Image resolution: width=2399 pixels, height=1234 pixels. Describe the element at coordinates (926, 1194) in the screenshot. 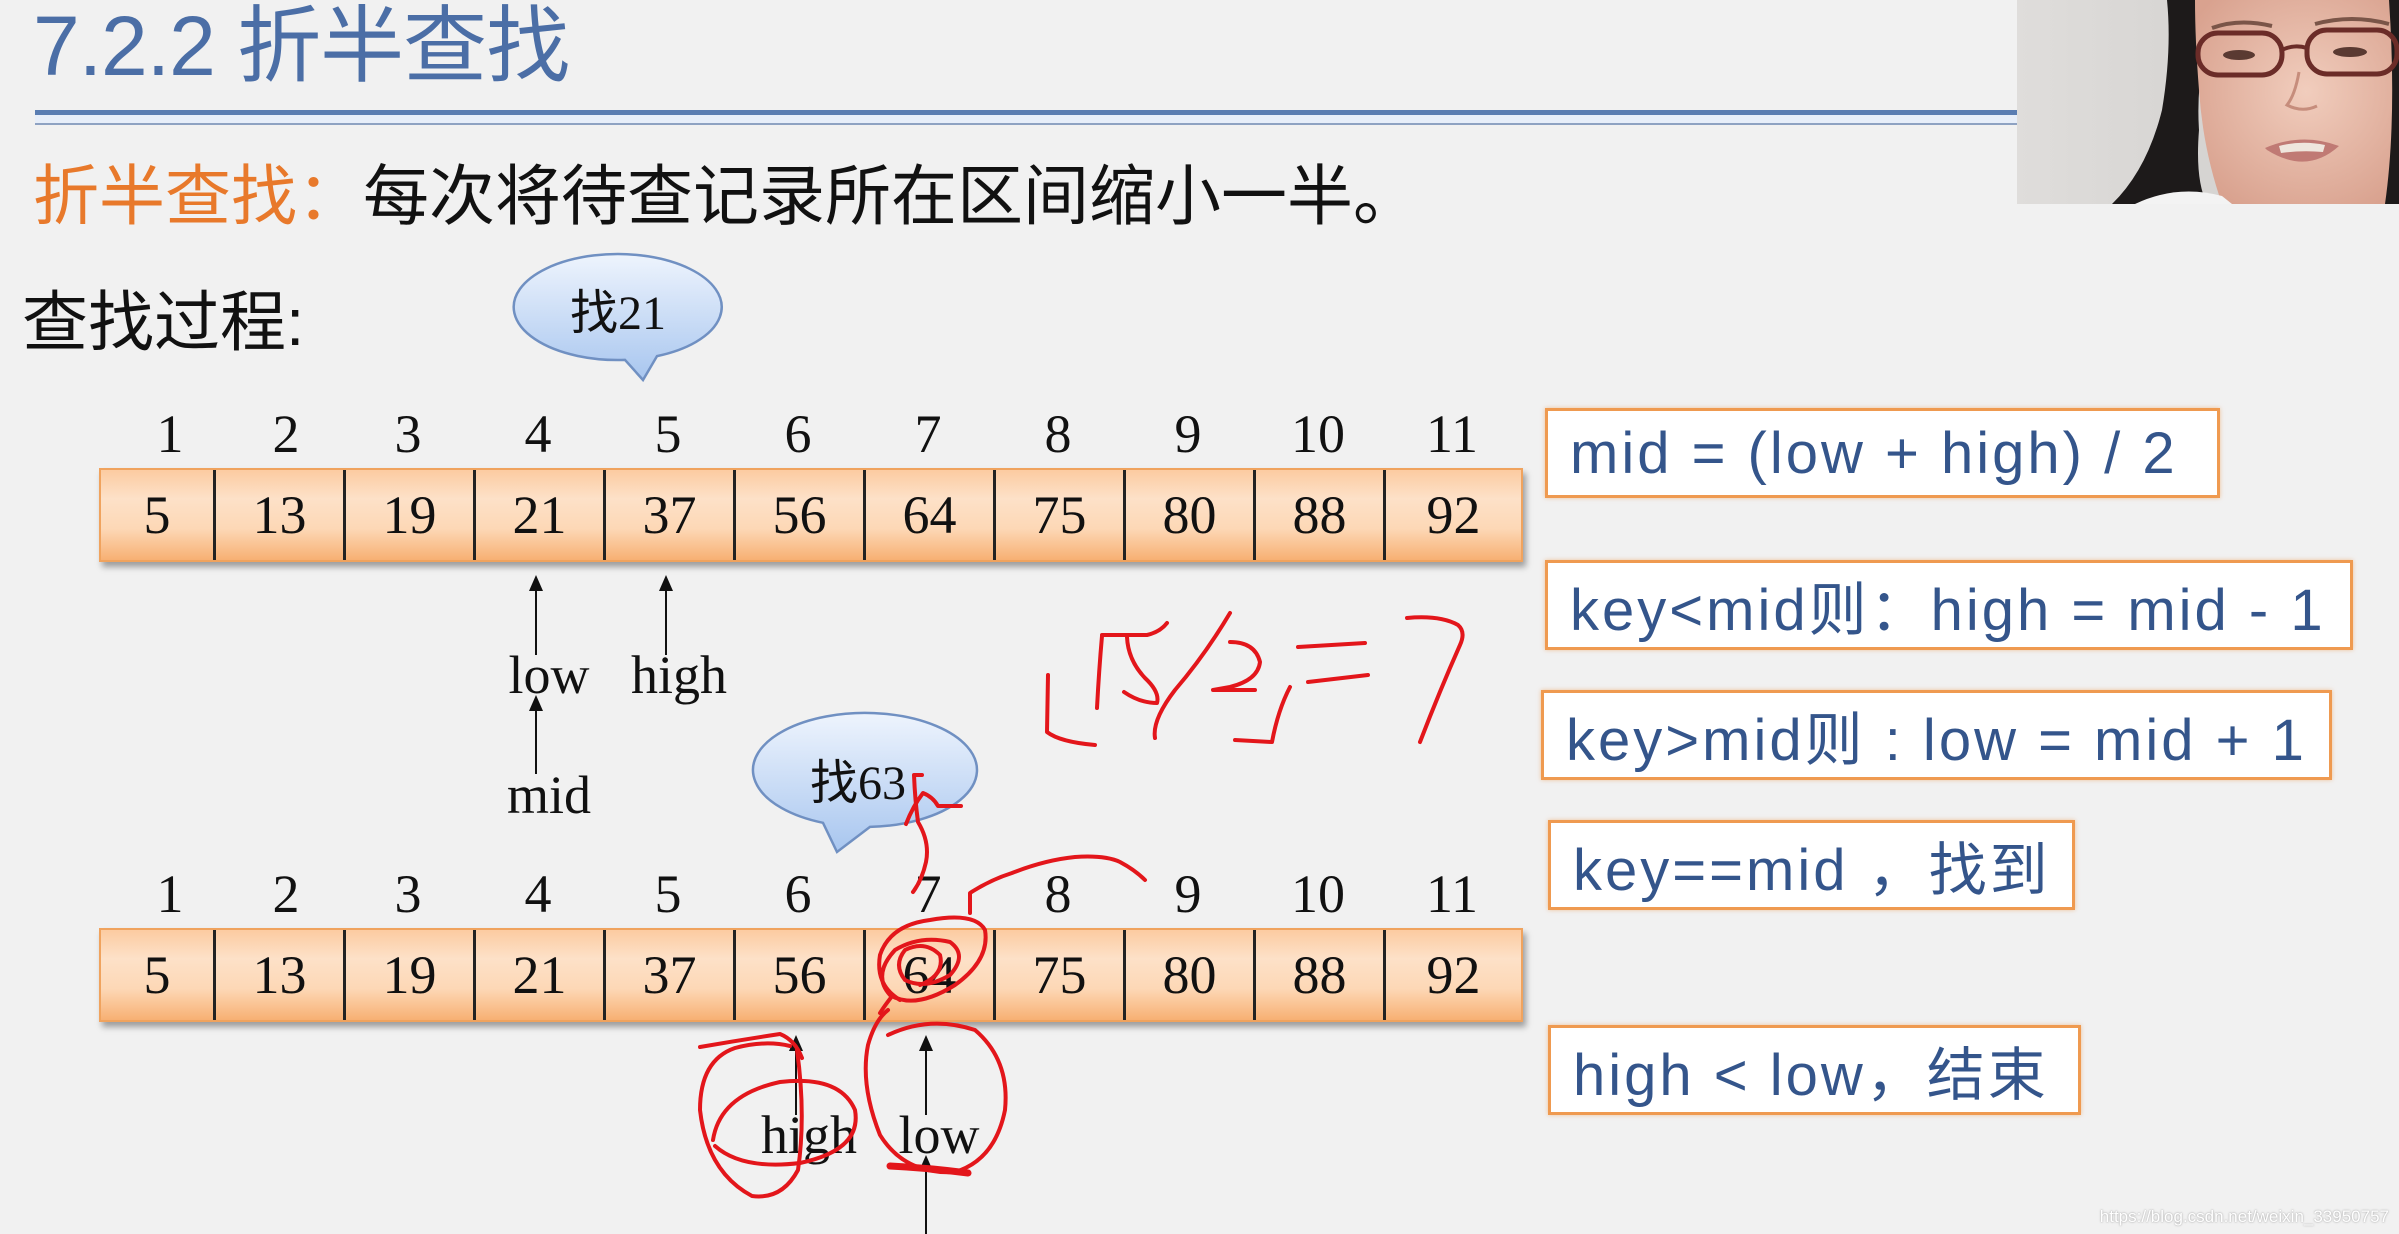

I see `pointer-arrow` at that location.